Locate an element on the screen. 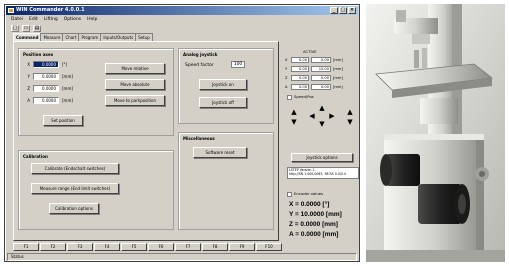 This screenshot has height=266, width=509. close-button: × is located at coordinates (352, 10).